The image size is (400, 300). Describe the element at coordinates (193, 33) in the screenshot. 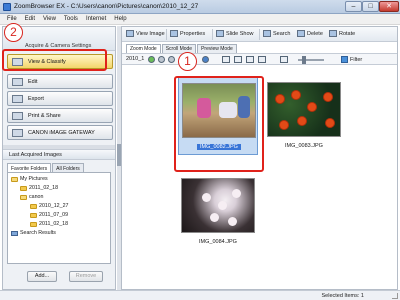

I see `properties-label: Properties` at that location.